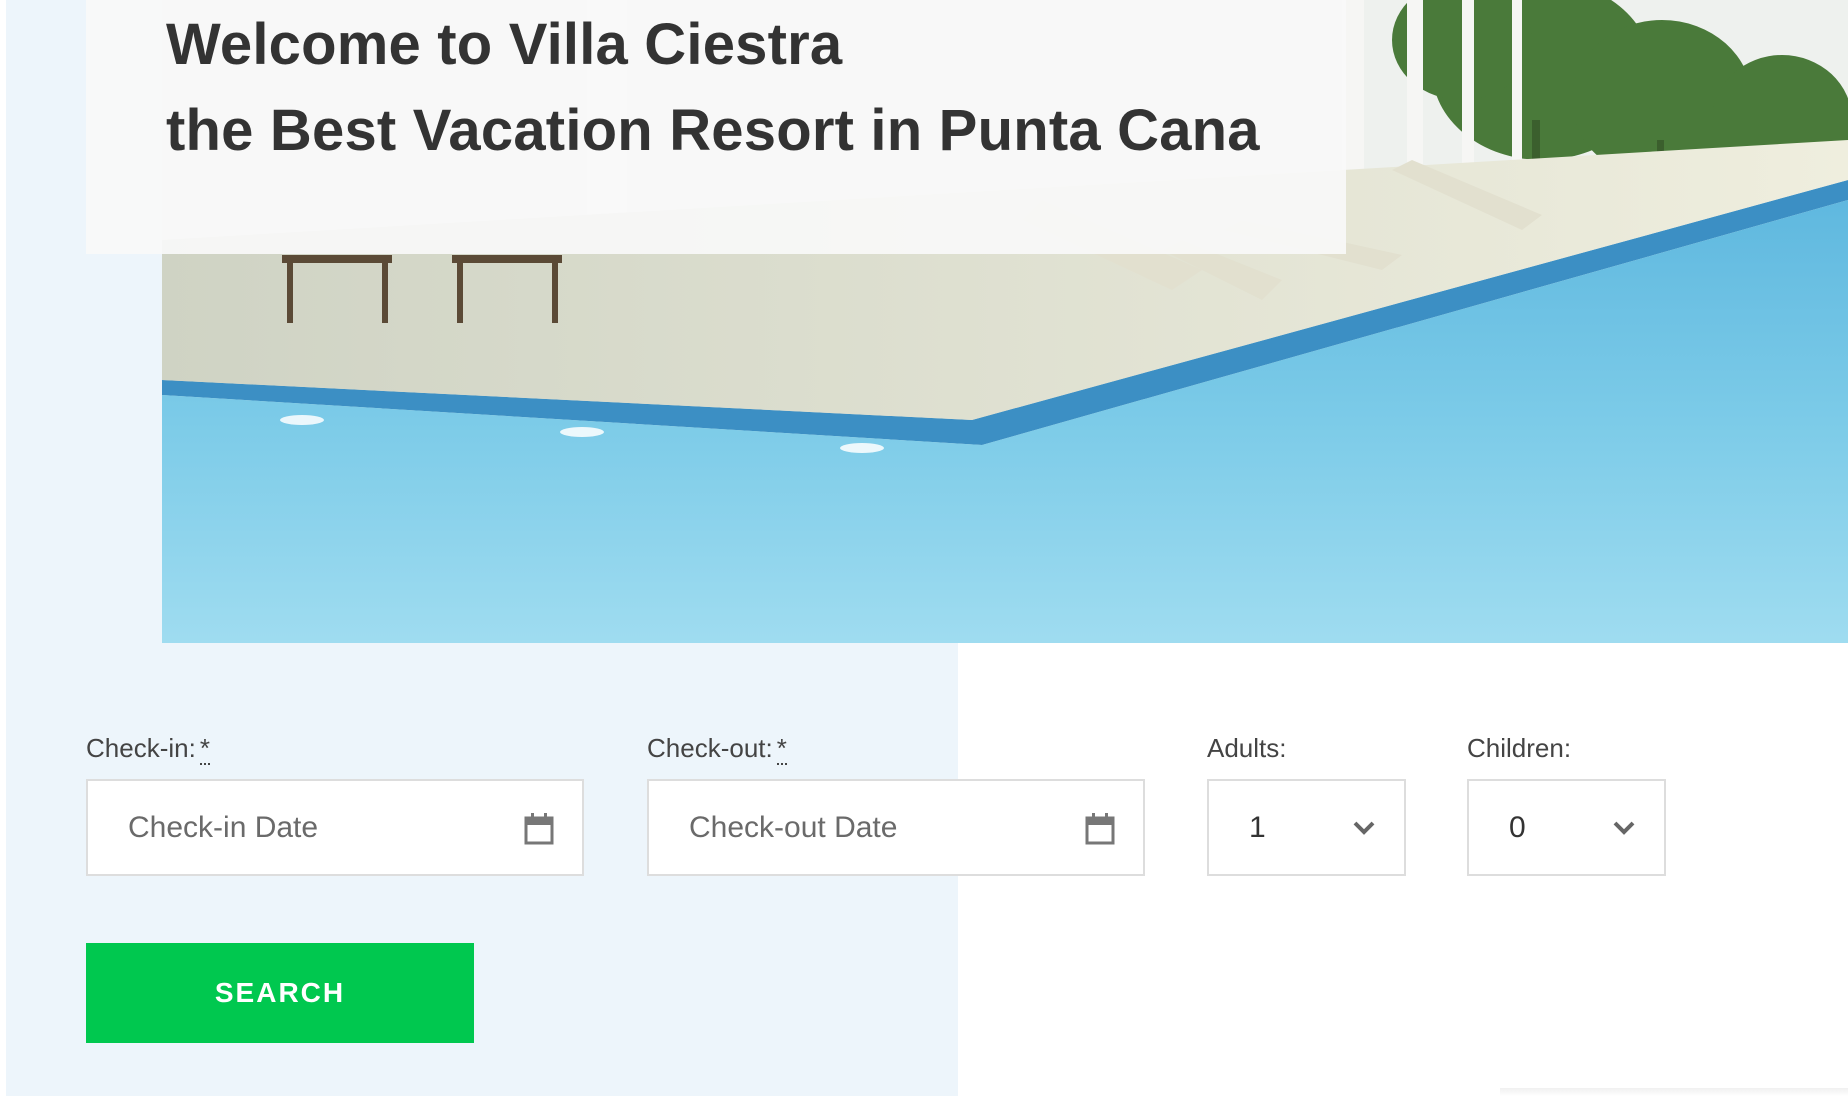 This screenshot has width=1848, height=1096. What do you see at coordinates (280, 993) in the screenshot?
I see `search-button: SEARCH` at bounding box center [280, 993].